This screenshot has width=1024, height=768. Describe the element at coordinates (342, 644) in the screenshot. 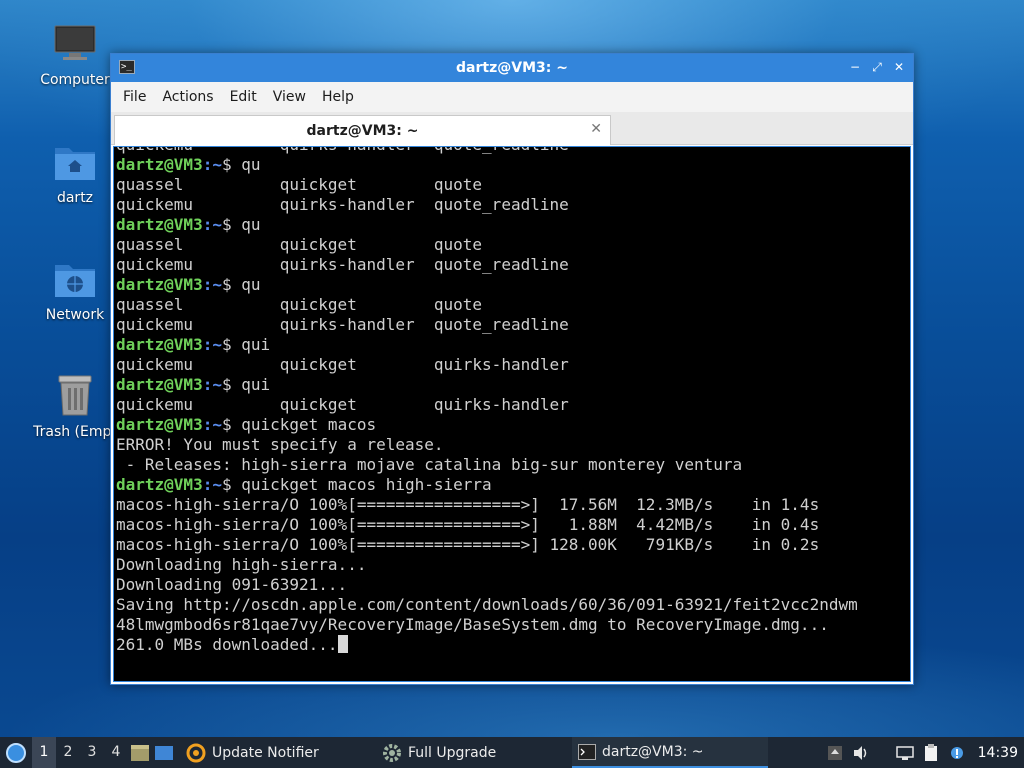

I see `terminal-cursor` at that location.